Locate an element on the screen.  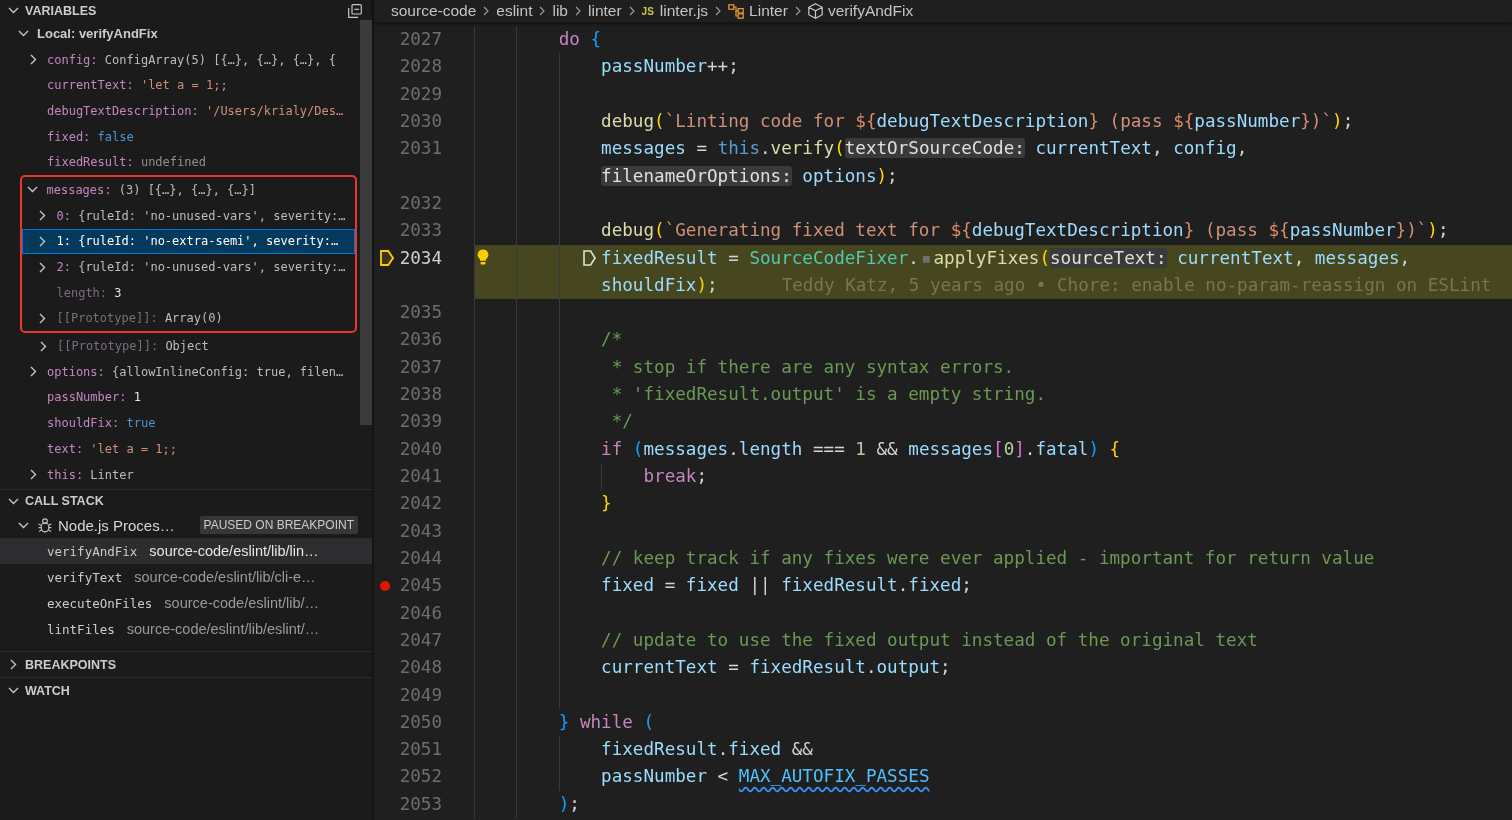
variable-row: messages: (3) [{…}, {…}, {…}] is located at coordinates (188, 190).